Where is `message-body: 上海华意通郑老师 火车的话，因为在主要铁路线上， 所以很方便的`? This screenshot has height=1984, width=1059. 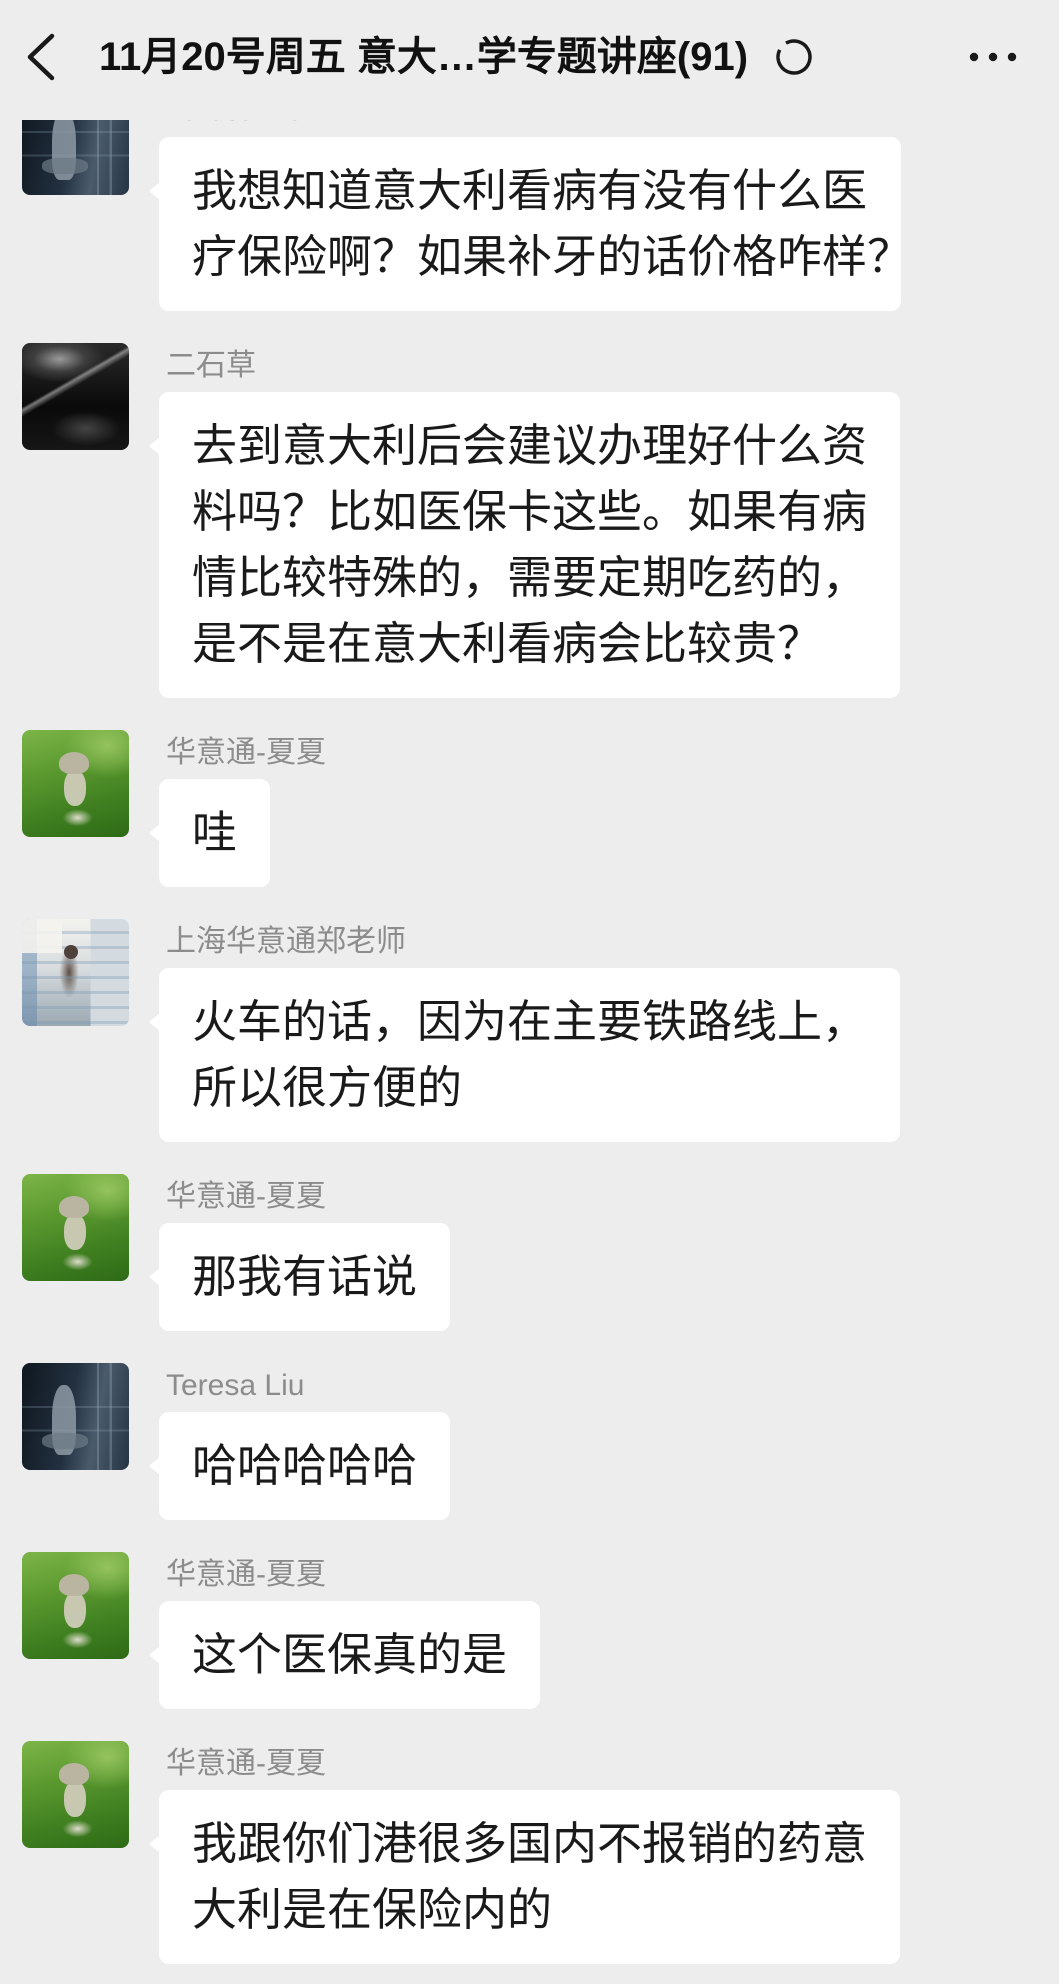 message-body: 上海华意通郑老师 火车的话，因为在主要铁路线上， 所以很方便的 is located at coordinates (603, 1030).